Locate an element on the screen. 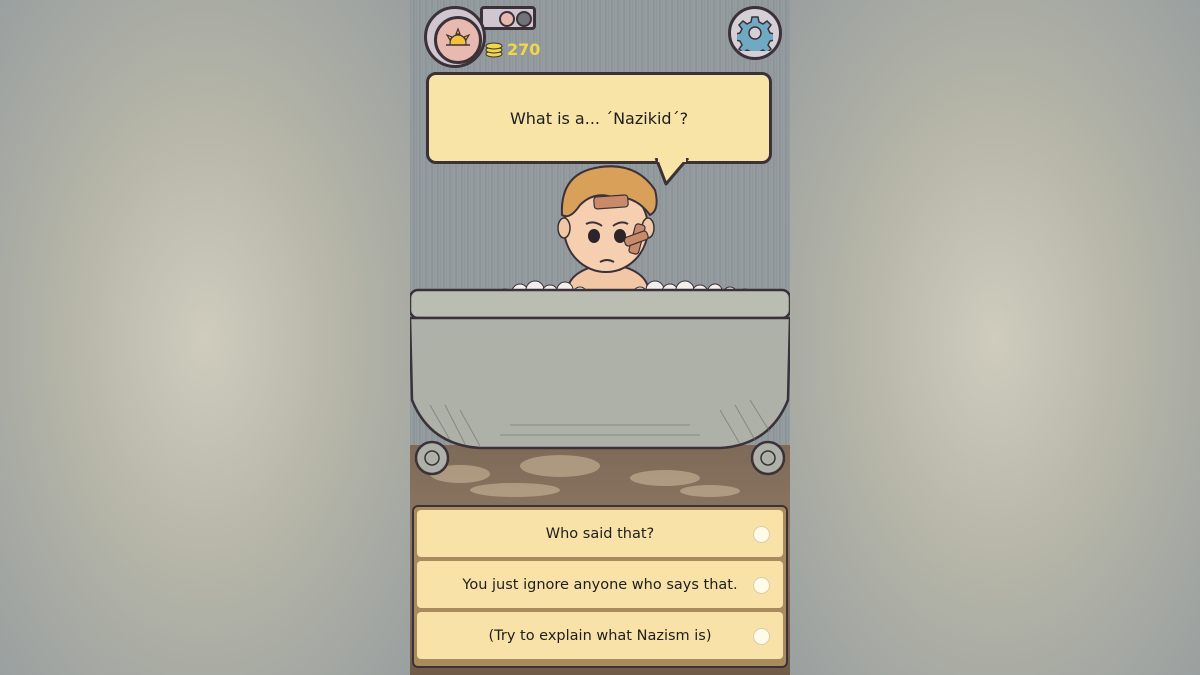  speech-bubble-tail is located at coordinates (672, 172).